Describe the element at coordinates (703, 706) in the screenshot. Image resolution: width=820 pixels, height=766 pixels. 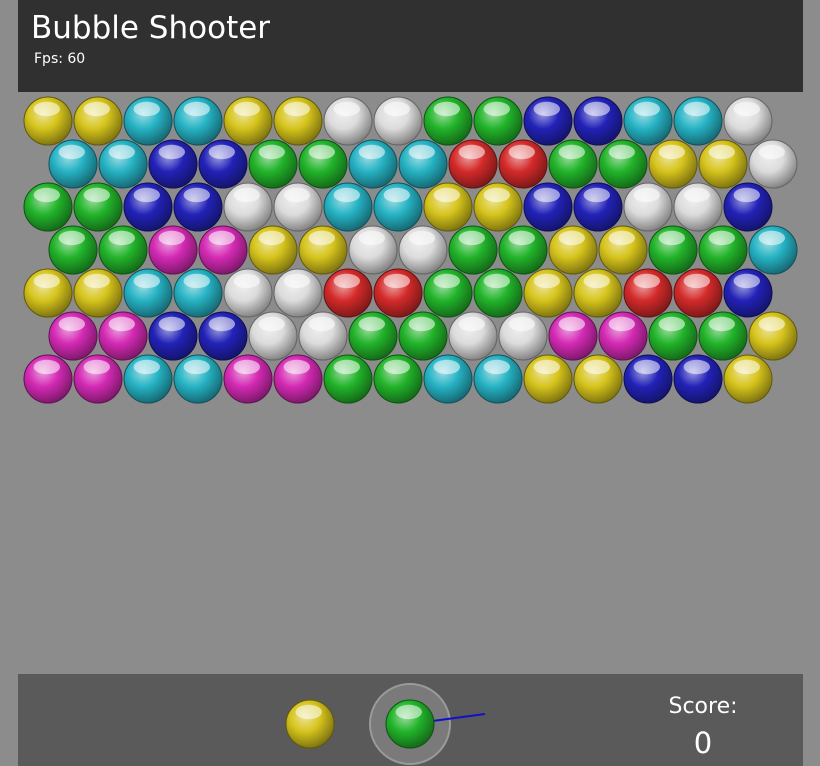
I see `score-label: Score:` at that location.